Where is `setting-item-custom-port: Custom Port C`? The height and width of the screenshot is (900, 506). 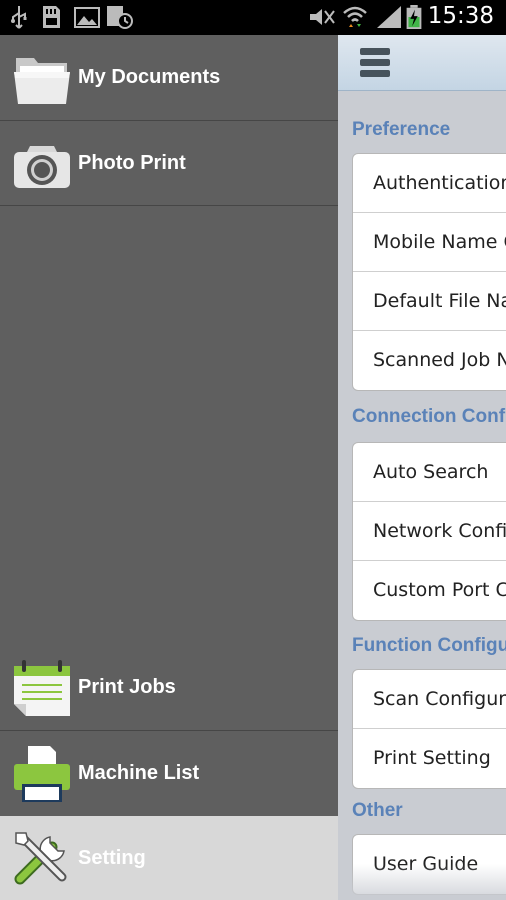
setting-item-custom-port: Custom Port C is located at coordinates (429, 590).